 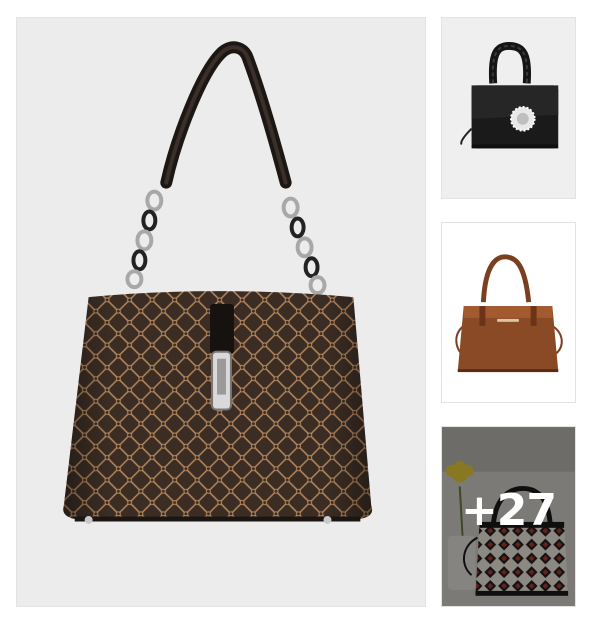 I want to click on thumbnail-more: +27, so click(x=508, y=516).